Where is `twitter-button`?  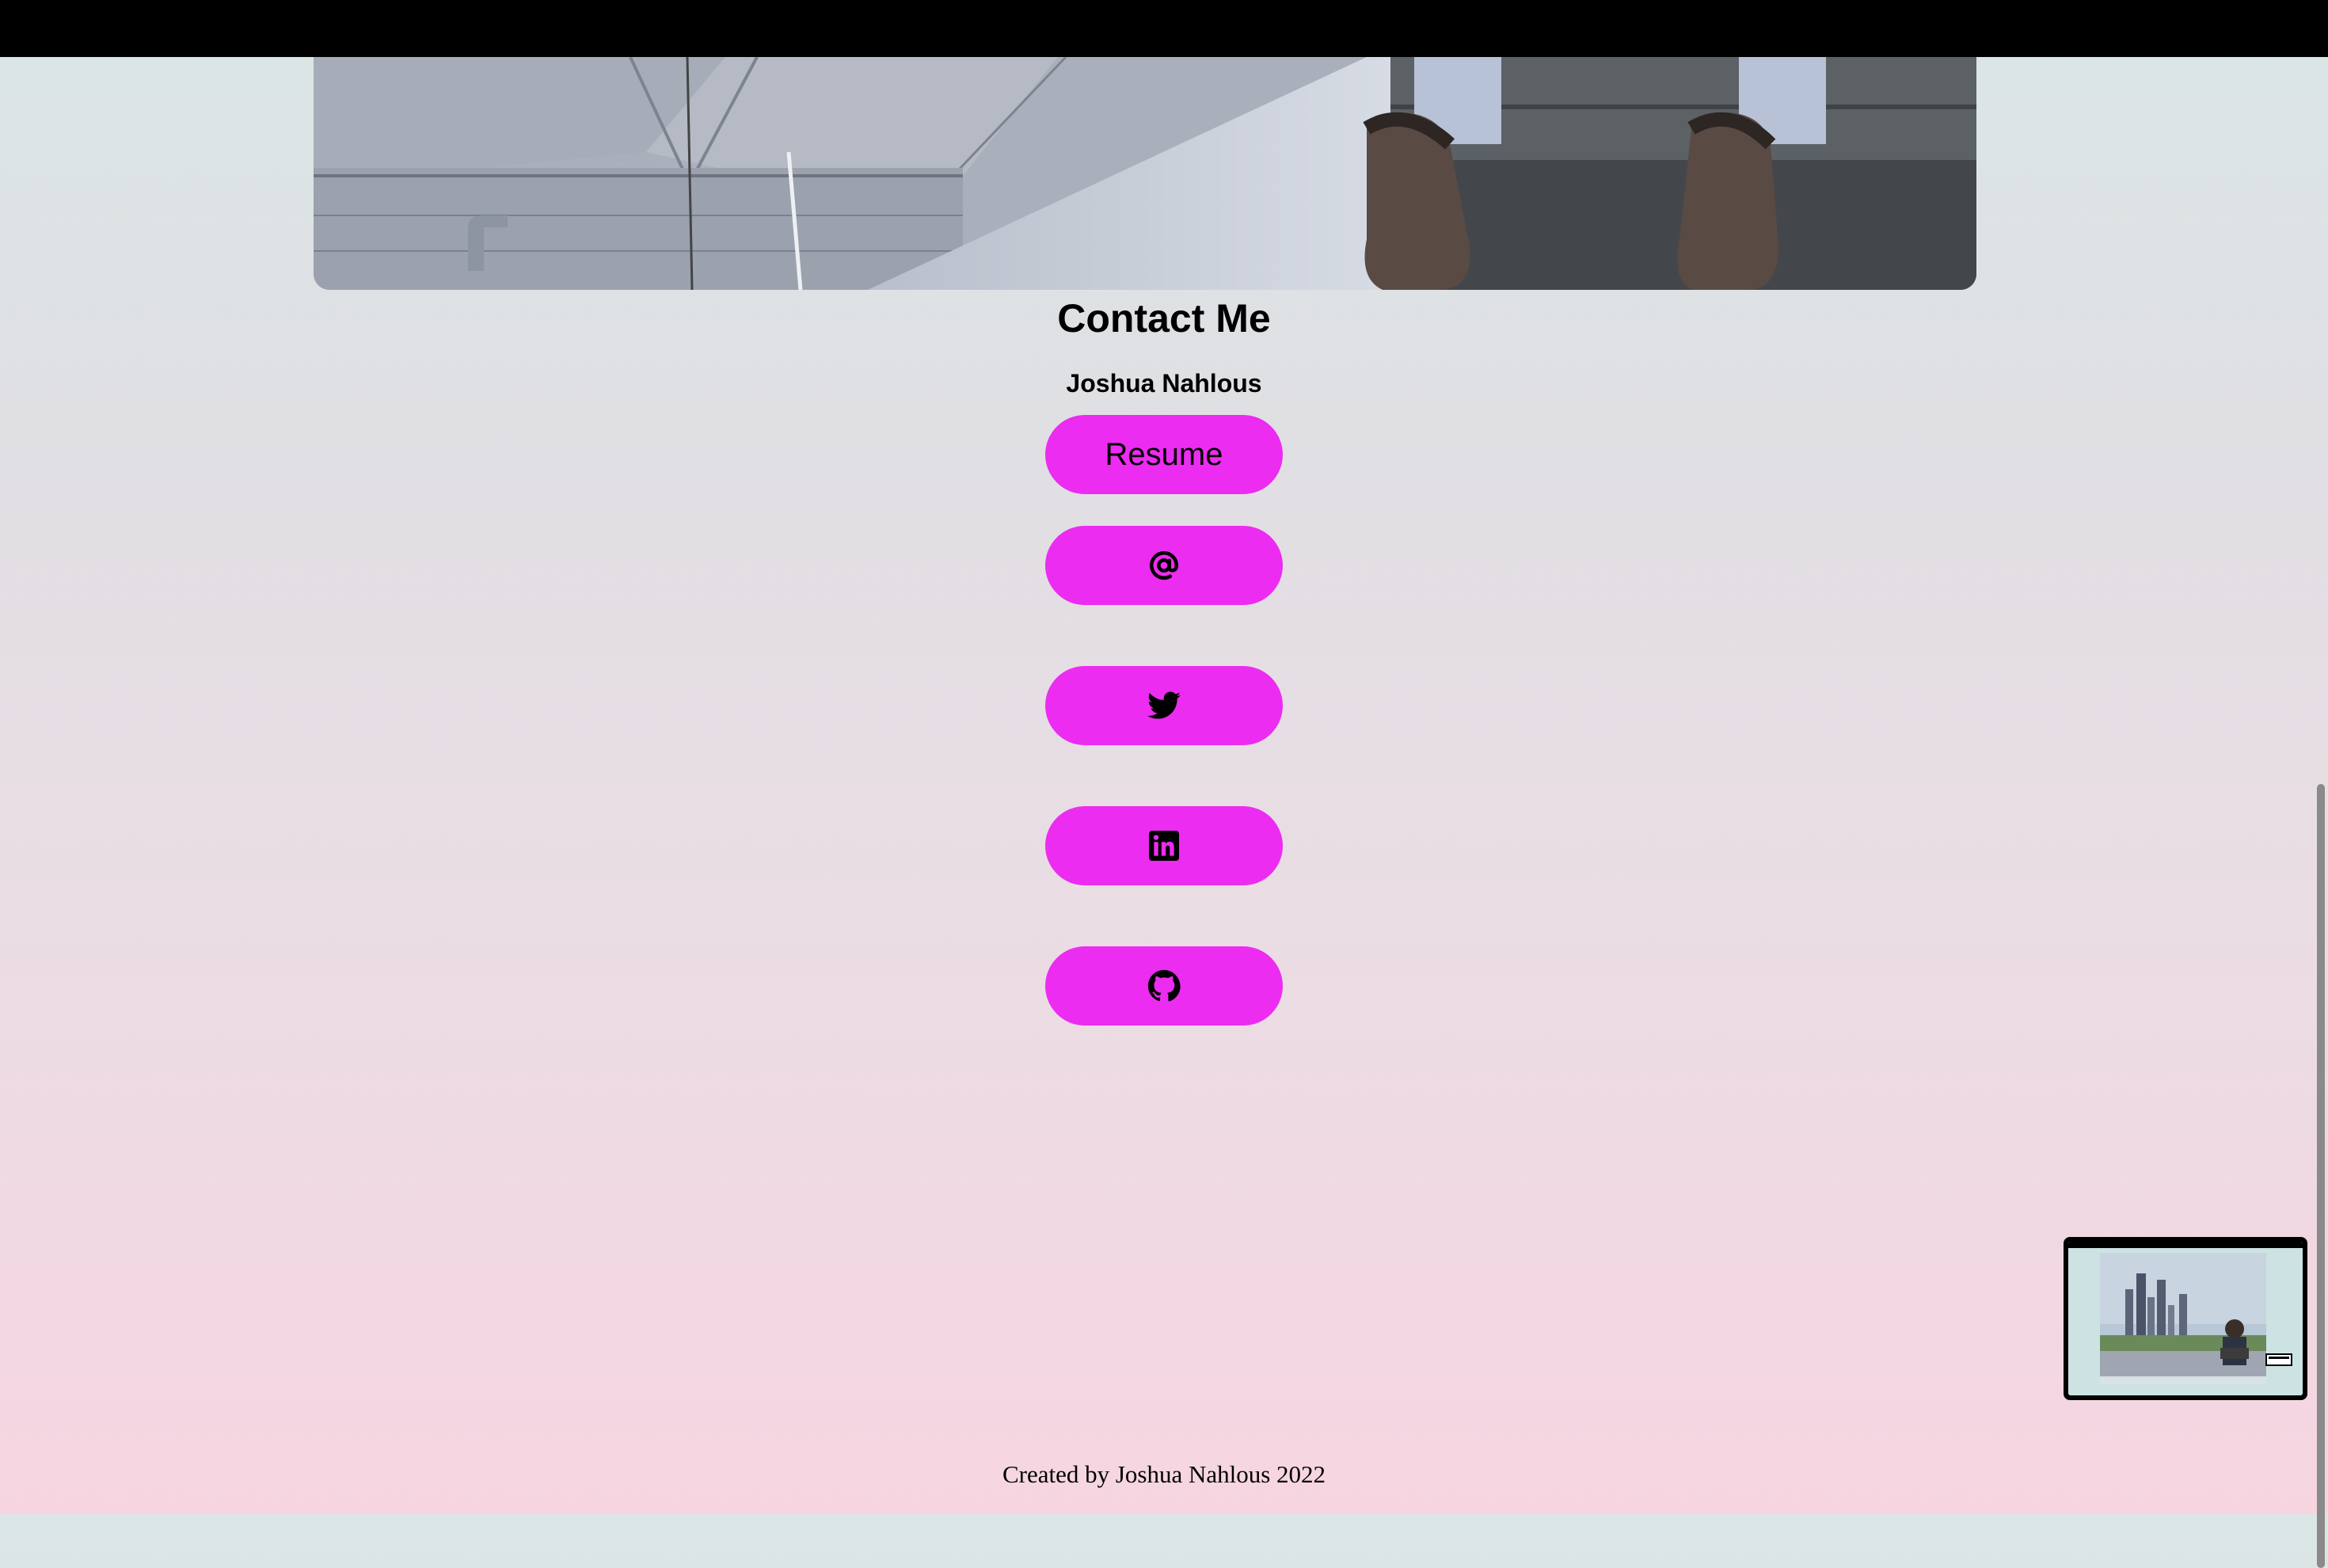
twitter-button is located at coordinates (1164, 705).